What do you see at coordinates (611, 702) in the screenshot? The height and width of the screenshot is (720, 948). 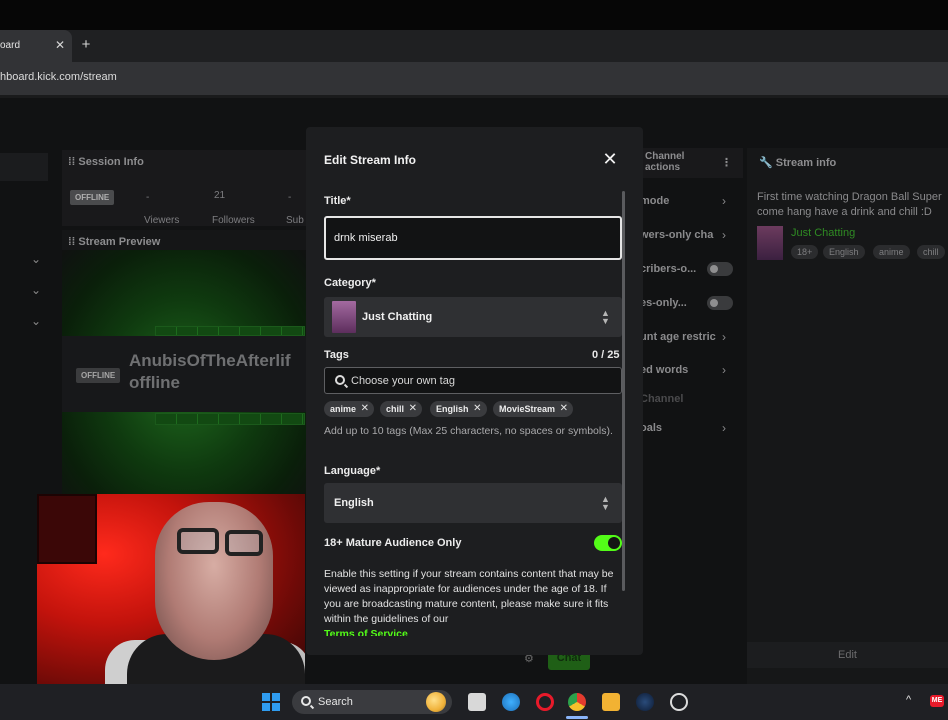 I see `folder-icon` at bounding box center [611, 702].